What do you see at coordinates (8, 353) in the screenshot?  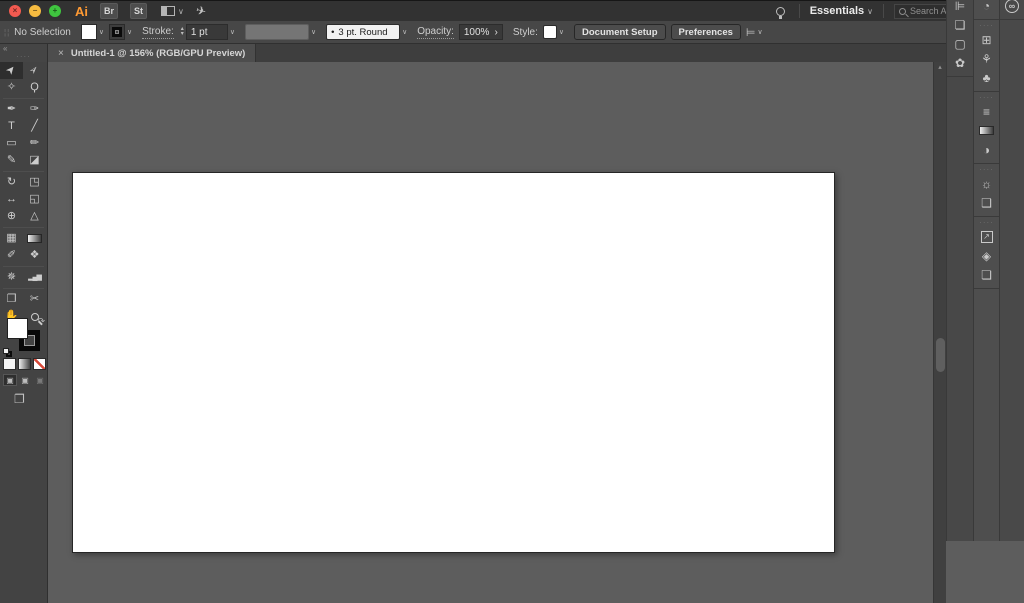 I see `default-fill-stroke-icon` at bounding box center [8, 353].